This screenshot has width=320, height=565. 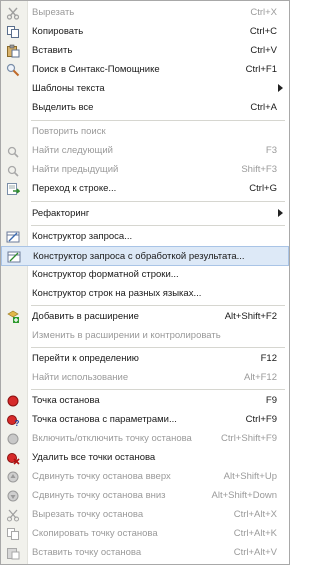 What do you see at coordinates (13, 13) in the screenshot?
I see `scissors-icon` at bounding box center [13, 13].